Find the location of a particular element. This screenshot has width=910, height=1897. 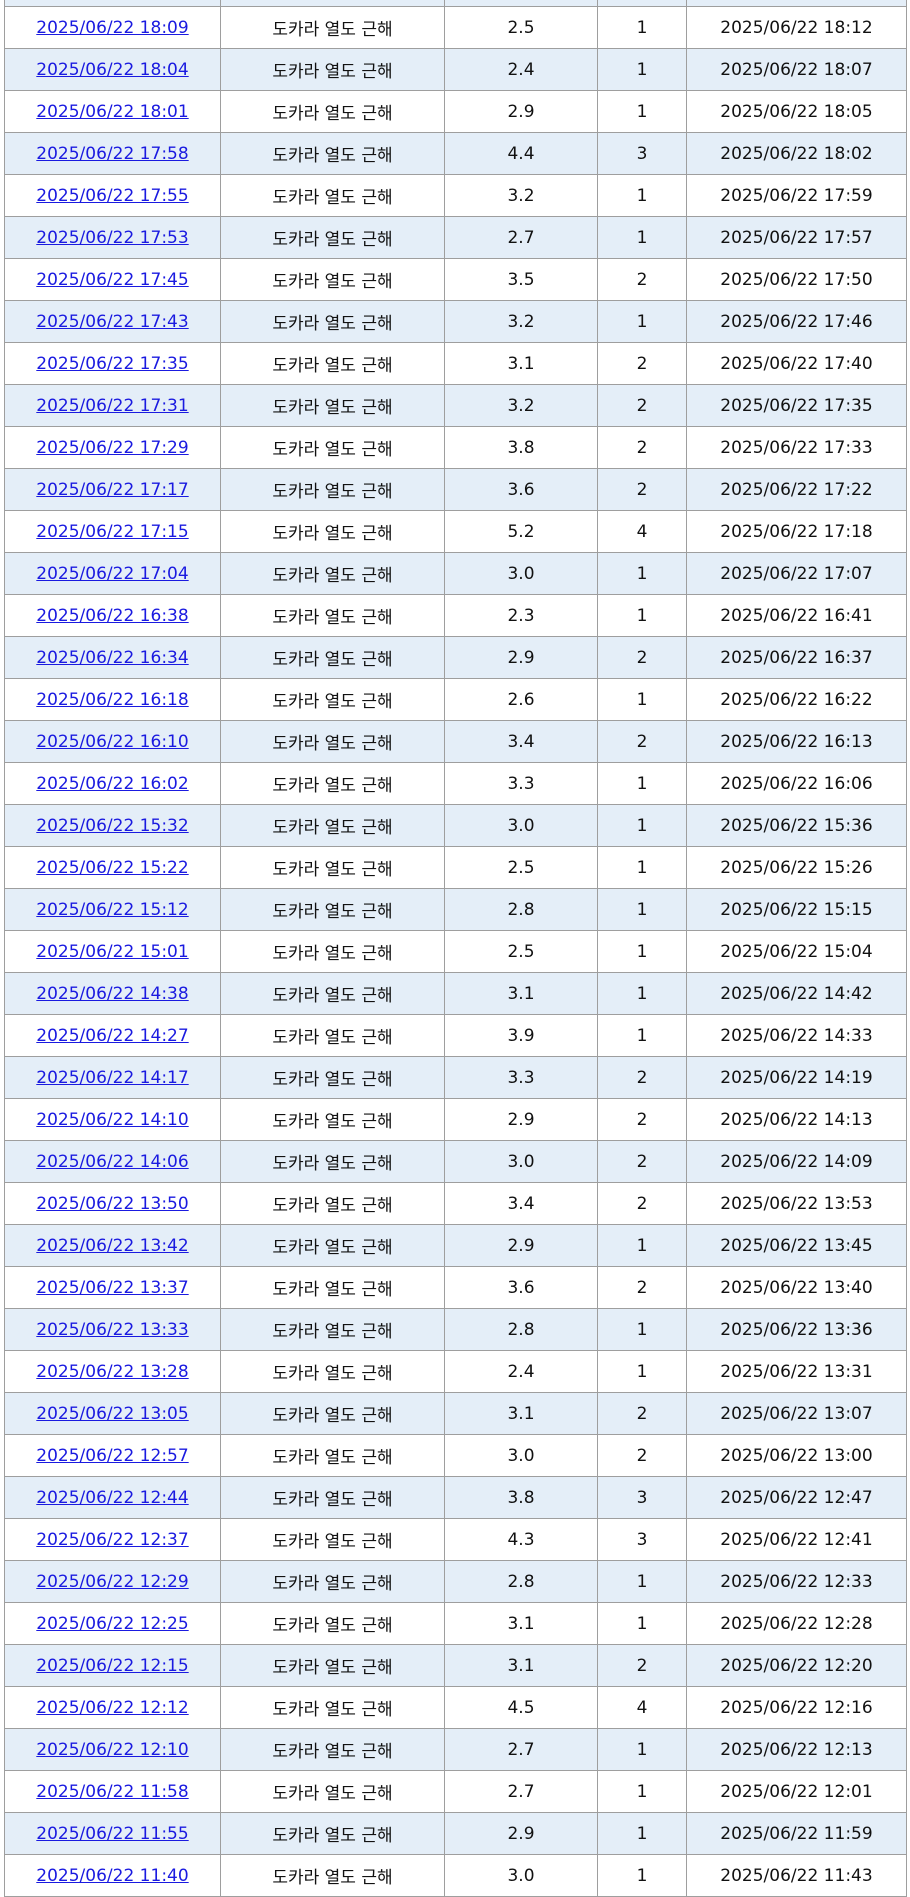

announced-time-cell: 2025/06/22 17:18 is located at coordinates (796, 531).